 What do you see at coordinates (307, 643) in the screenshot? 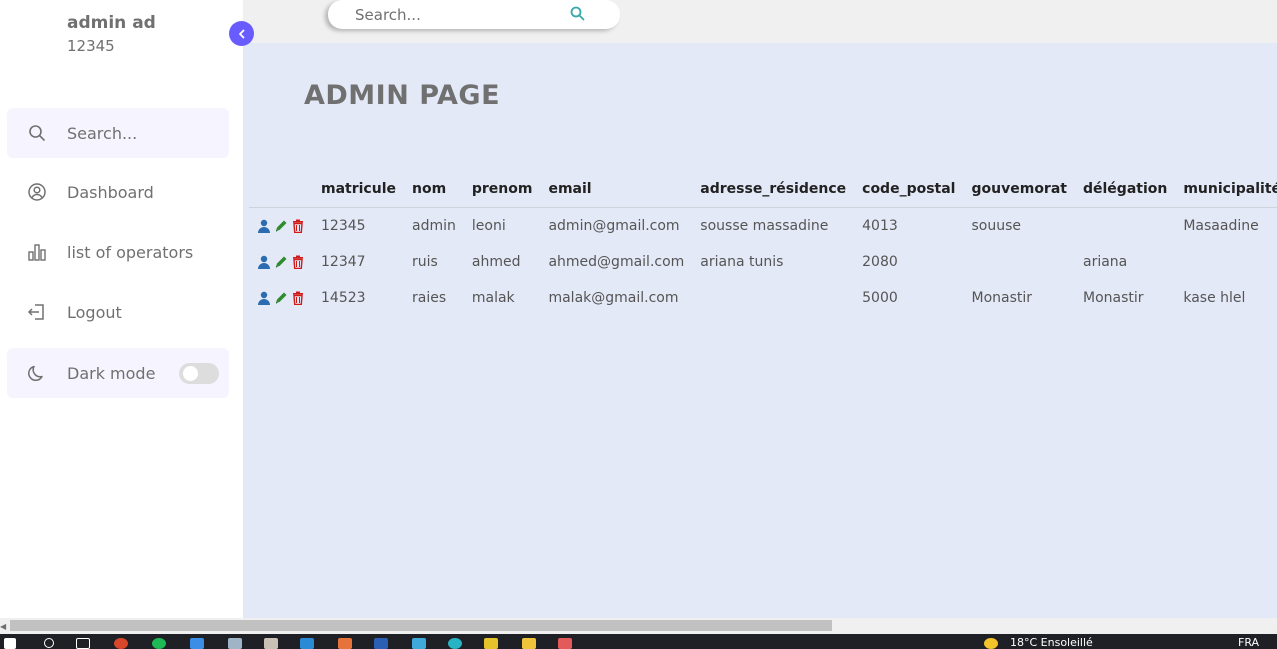
I see `vscode-icon` at bounding box center [307, 643].